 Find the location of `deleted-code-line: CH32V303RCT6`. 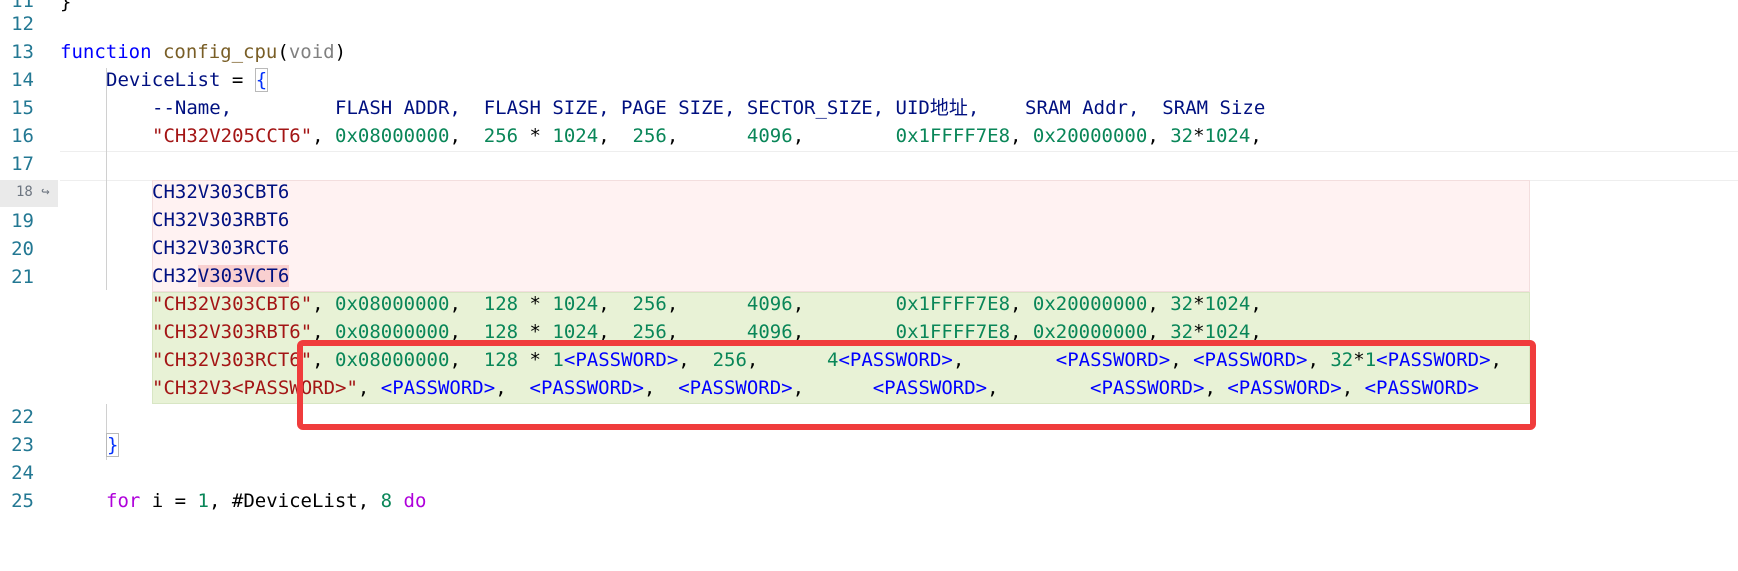

deleted-code-line: CH32V303RCT6 is located at coordinates (220, 248).